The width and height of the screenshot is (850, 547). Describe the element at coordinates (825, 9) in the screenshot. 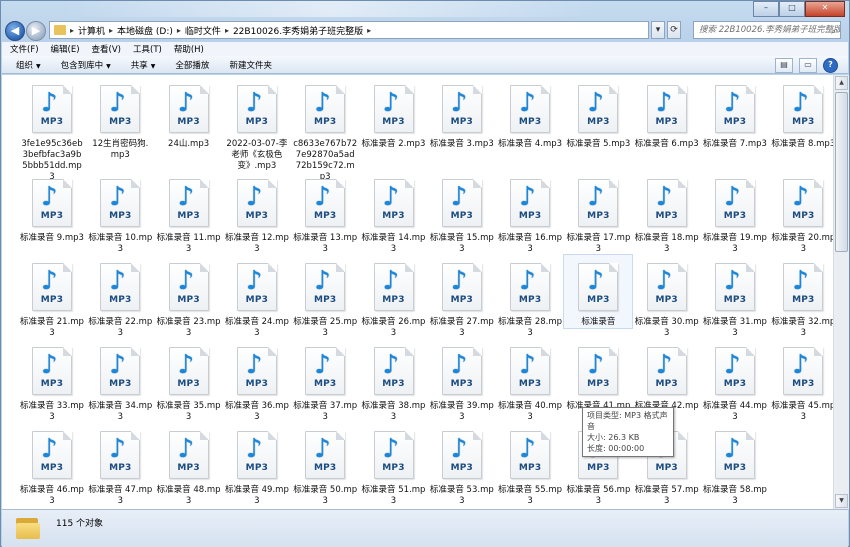

I see `close-button: ✕` at that location.